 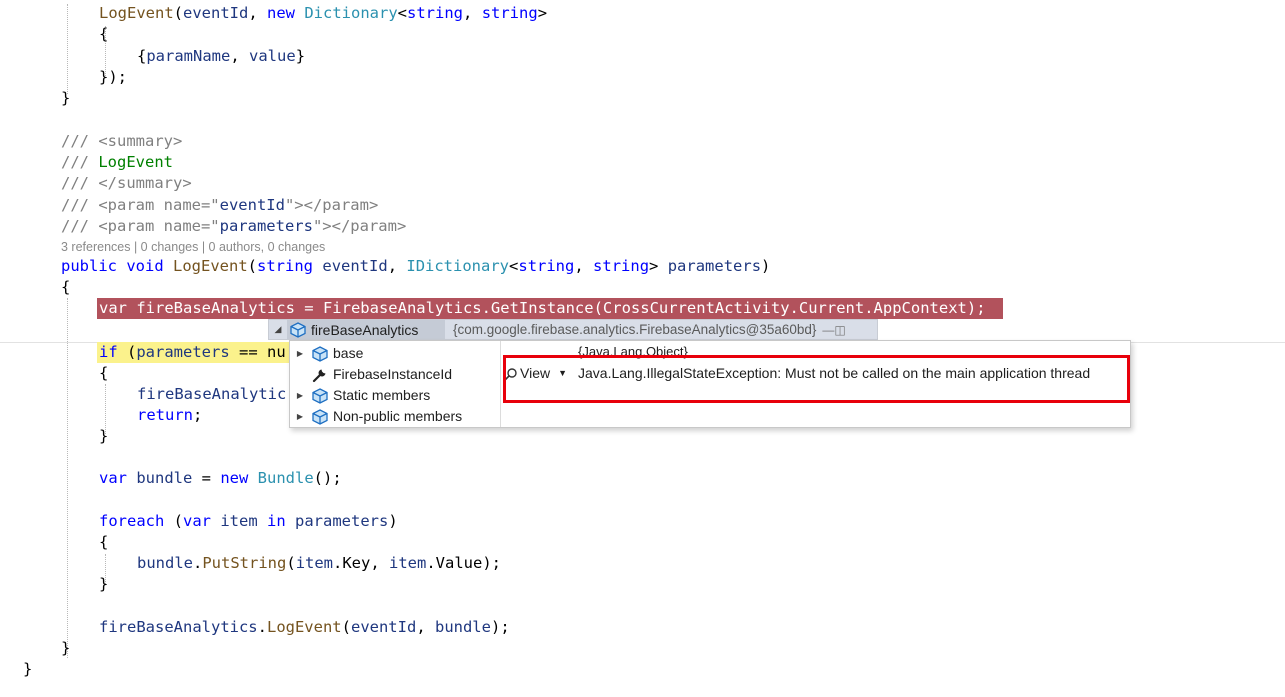 I want to click on wrench-icon, so click(x=319, y=375).